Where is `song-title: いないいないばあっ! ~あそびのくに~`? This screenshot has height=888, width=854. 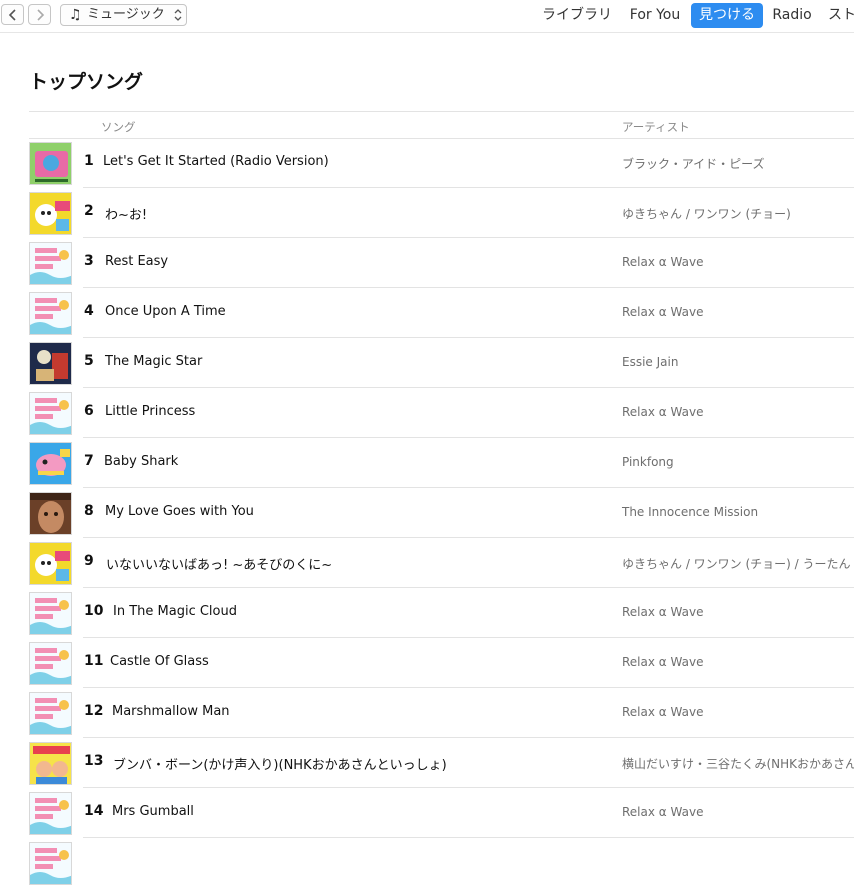
song-title: いないいないばあっ! ~あそびのくに~ is located at coordinates (219, 563).